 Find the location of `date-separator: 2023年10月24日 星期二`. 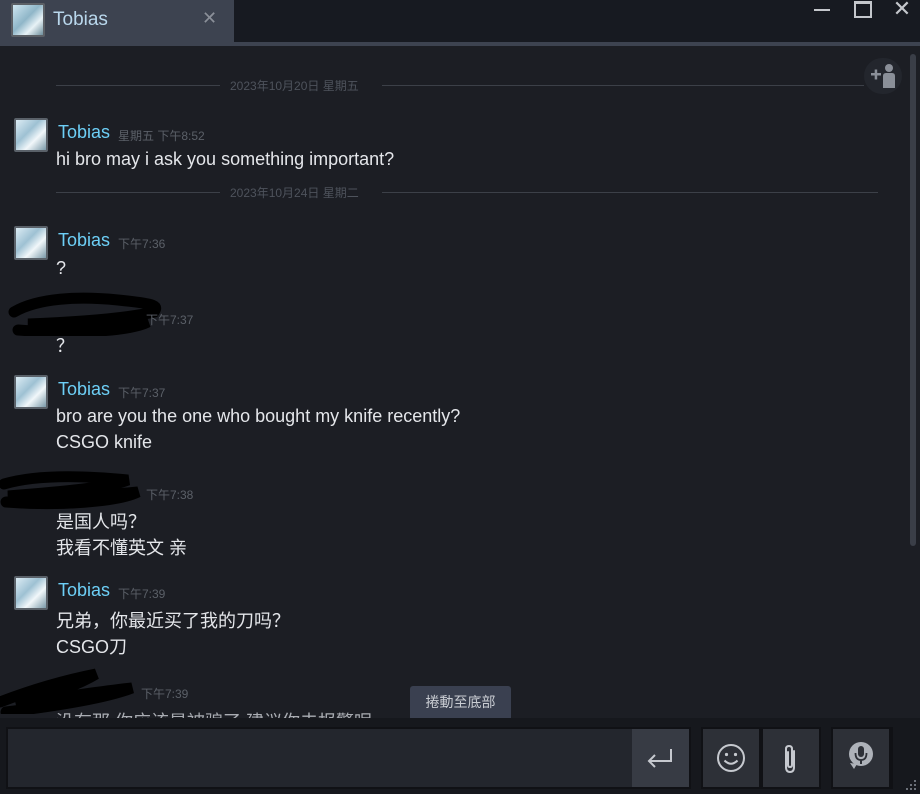

date-separator: 2023年10月24日 星期二 is located at coordinates (450, 193).